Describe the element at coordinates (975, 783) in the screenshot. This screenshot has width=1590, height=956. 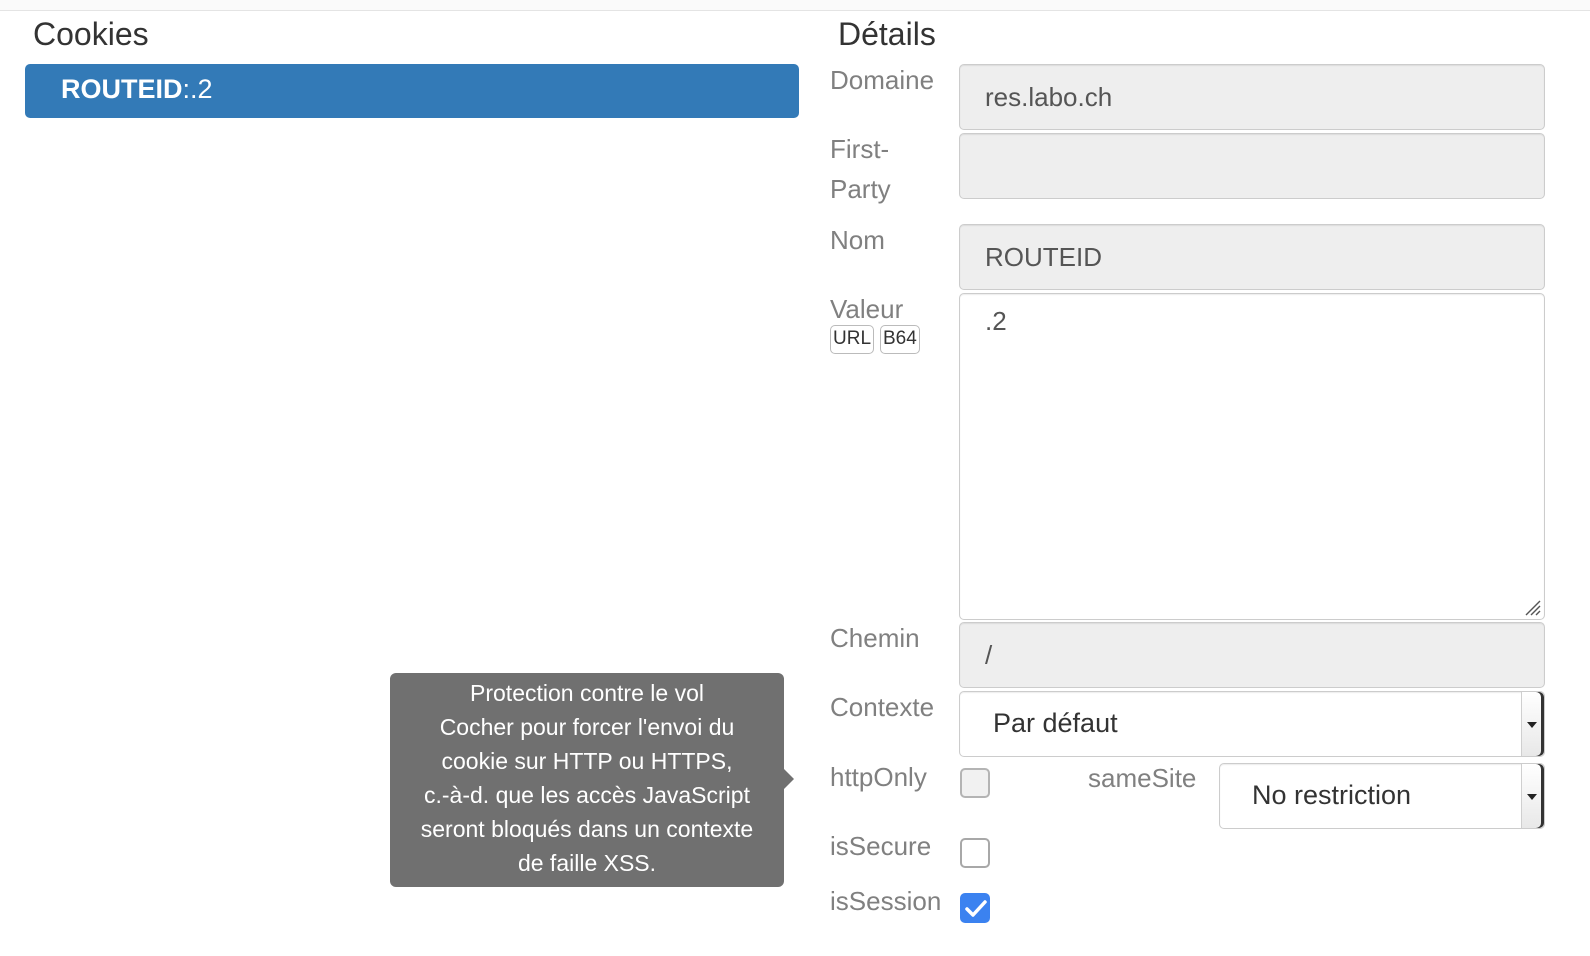
I see `http-only-checkbox` at that location.